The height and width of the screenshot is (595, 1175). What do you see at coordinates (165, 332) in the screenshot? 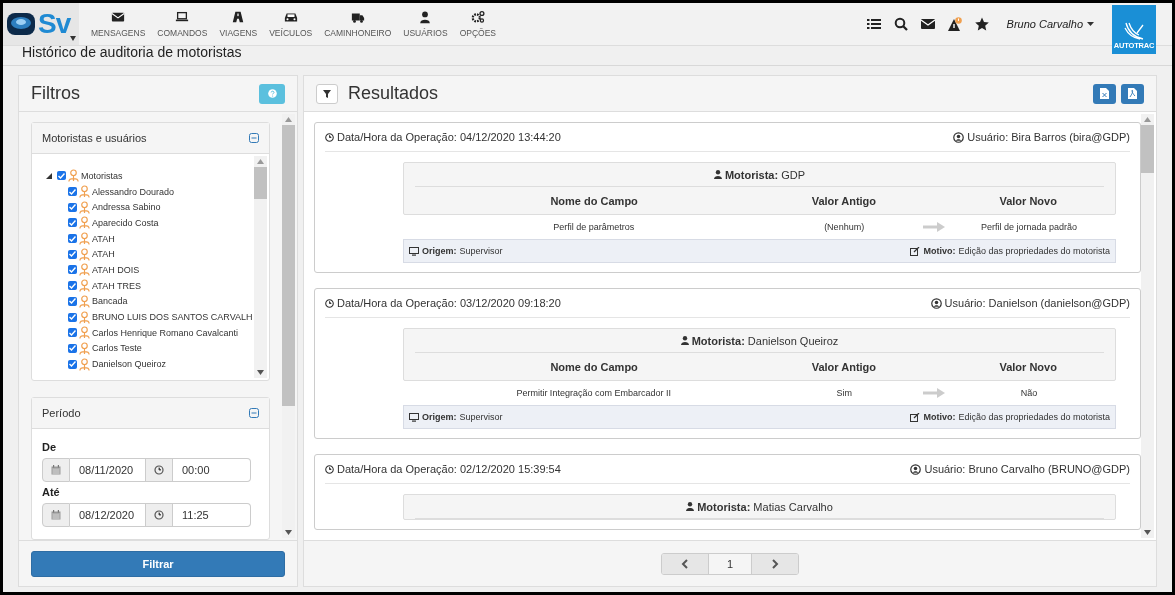
I see `tree-item: Carlos Henrique Romano Cavalcanti` at bounding box center [165, 332].